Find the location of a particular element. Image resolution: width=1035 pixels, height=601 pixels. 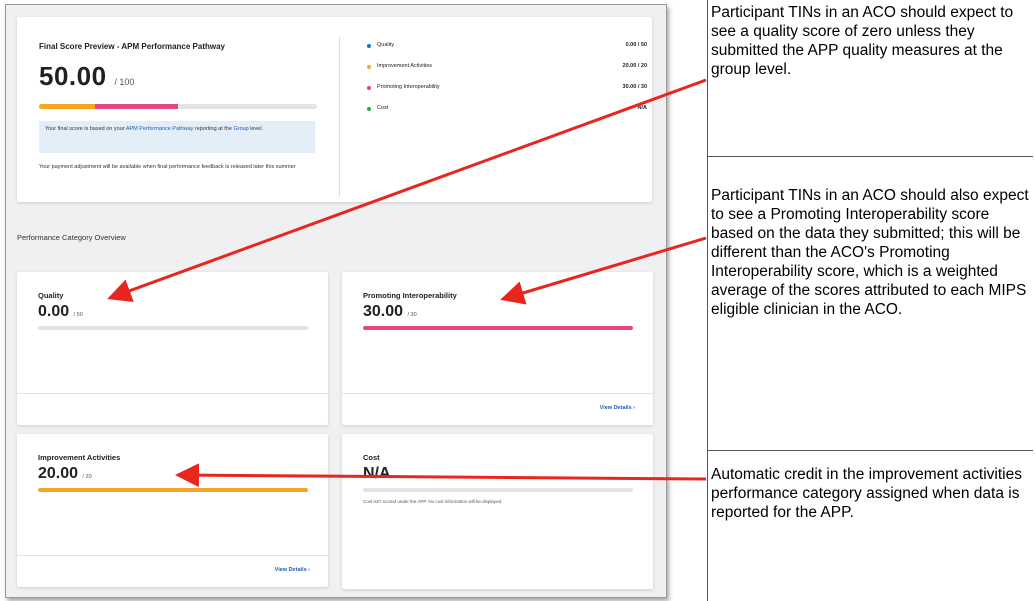

quality-card: Quality 0.00 / 50 is located at coordinates (172, 348).